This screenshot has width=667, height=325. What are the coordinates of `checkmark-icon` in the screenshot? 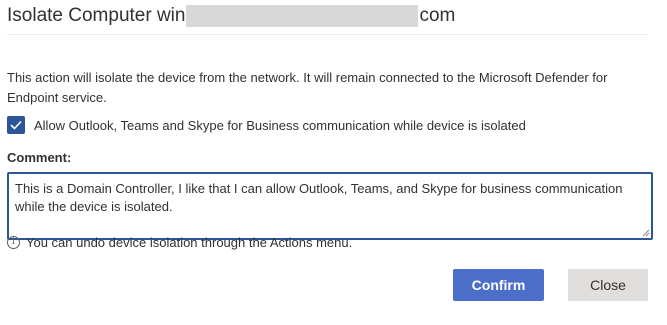 It's located at (16, 125).